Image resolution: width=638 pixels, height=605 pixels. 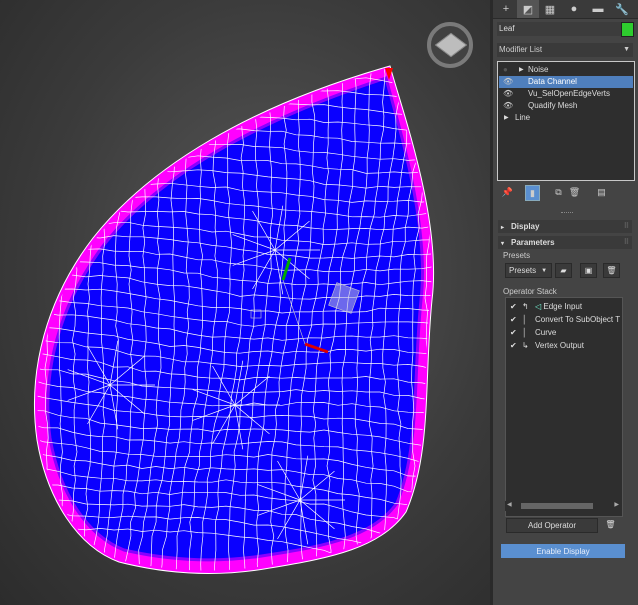 What do you see at coordinates (503, 244) in the screenshot?
I see `collapse-icon: ▾` at bounding box center [503, 244].